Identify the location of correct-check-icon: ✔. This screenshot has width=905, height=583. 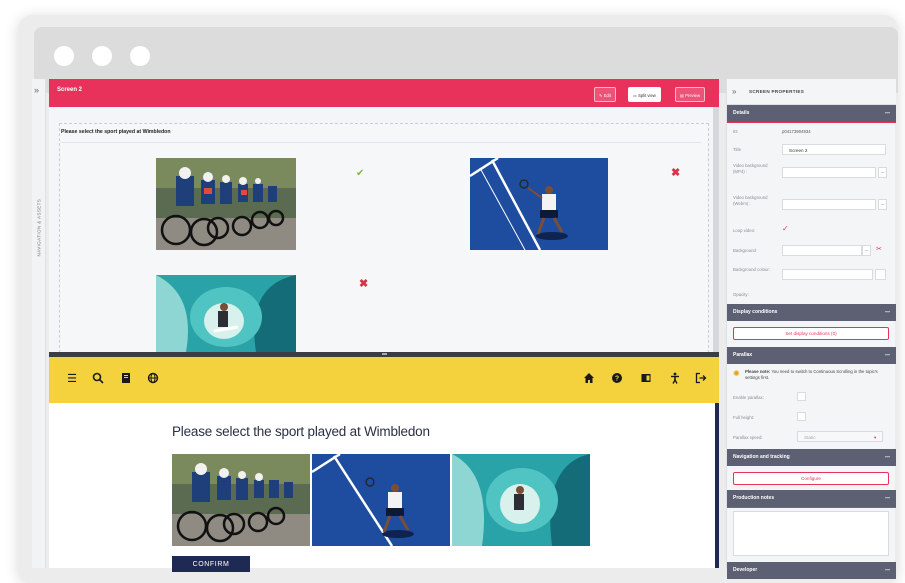
(360, 173).